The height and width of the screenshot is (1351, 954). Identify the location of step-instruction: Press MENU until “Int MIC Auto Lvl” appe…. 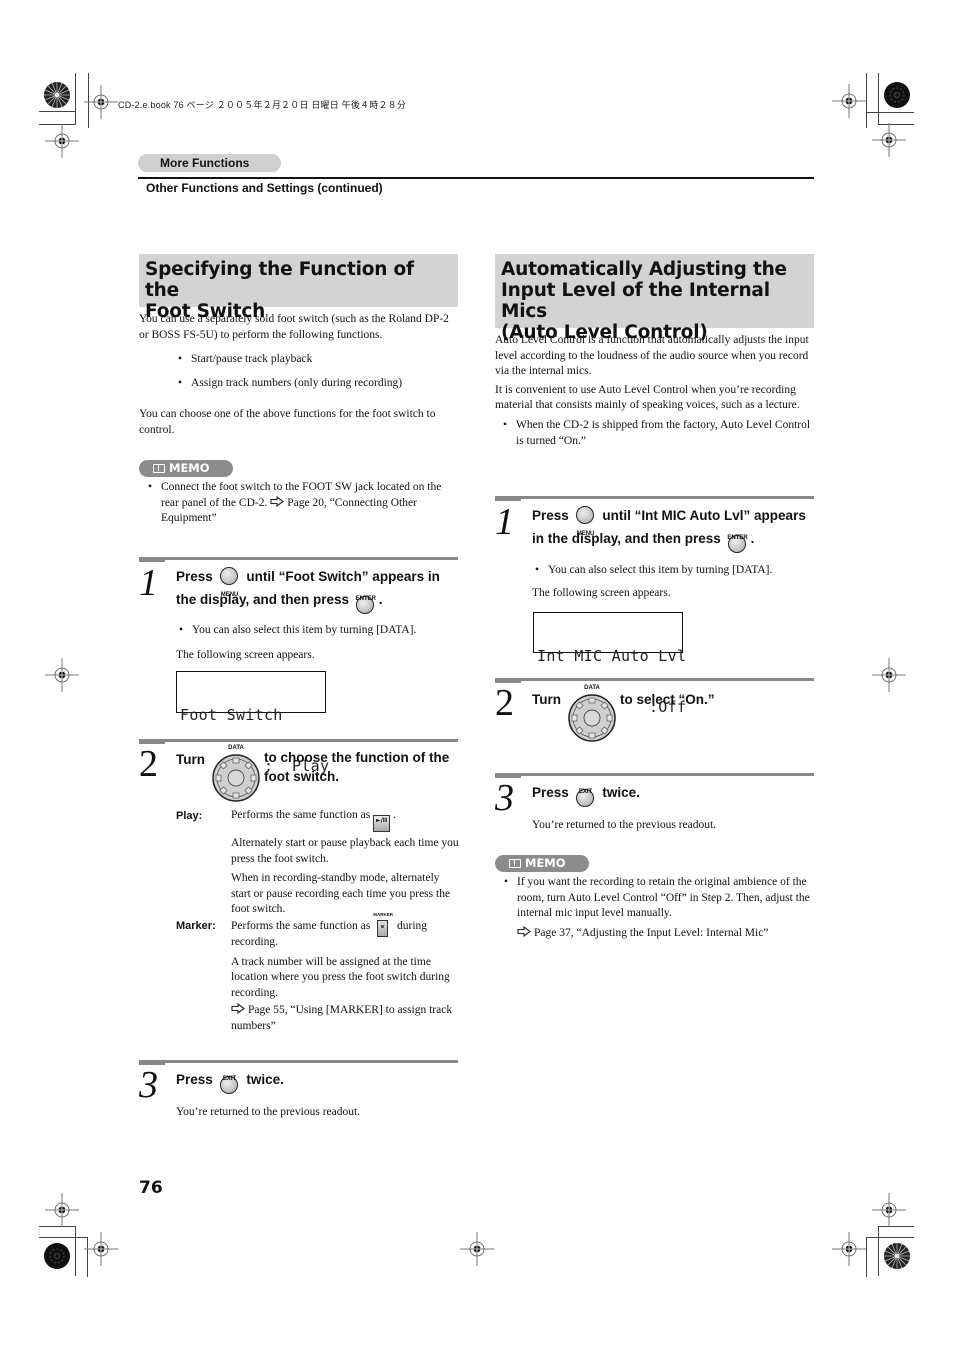
(677, 528).